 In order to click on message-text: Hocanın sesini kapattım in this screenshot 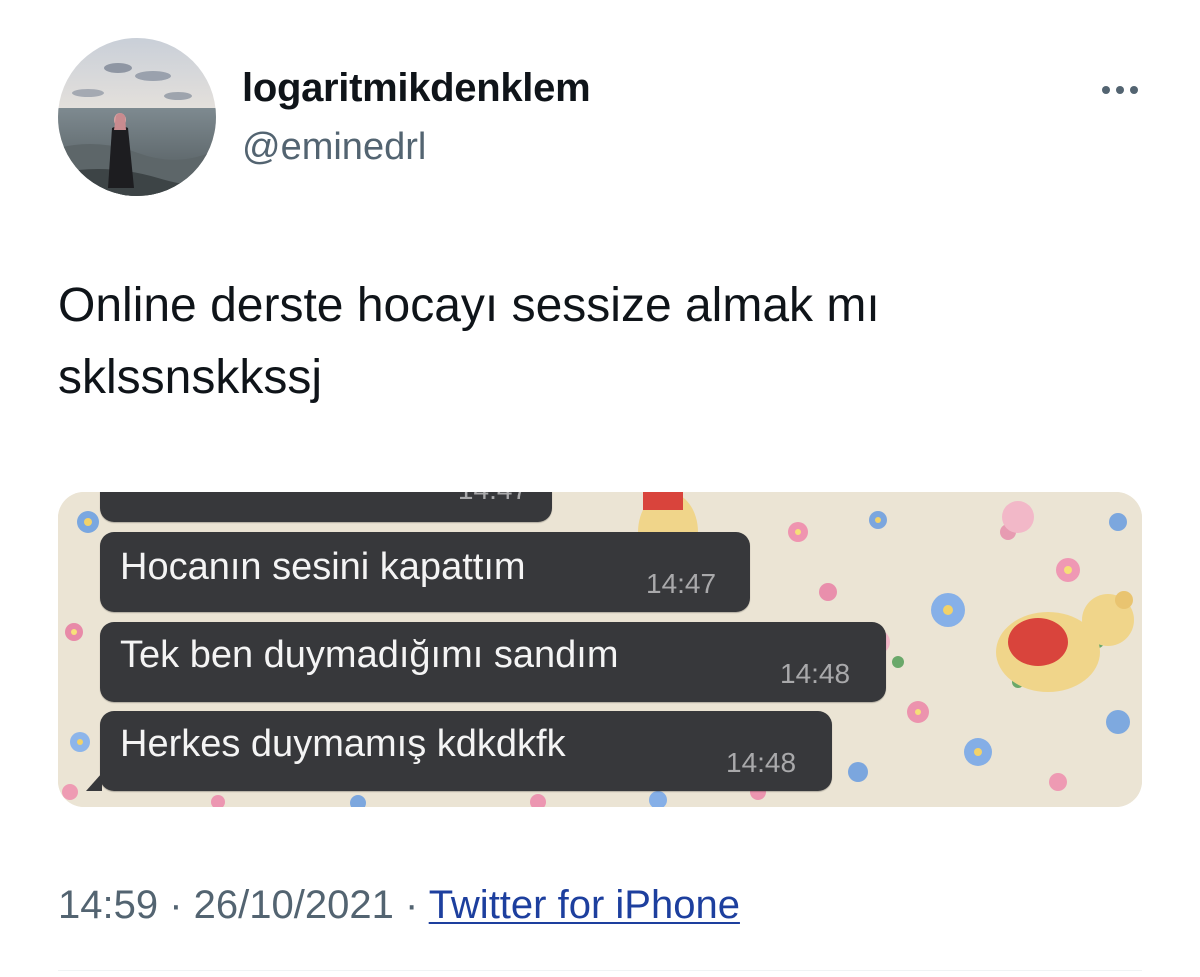, I will do `click(323, 567)`.